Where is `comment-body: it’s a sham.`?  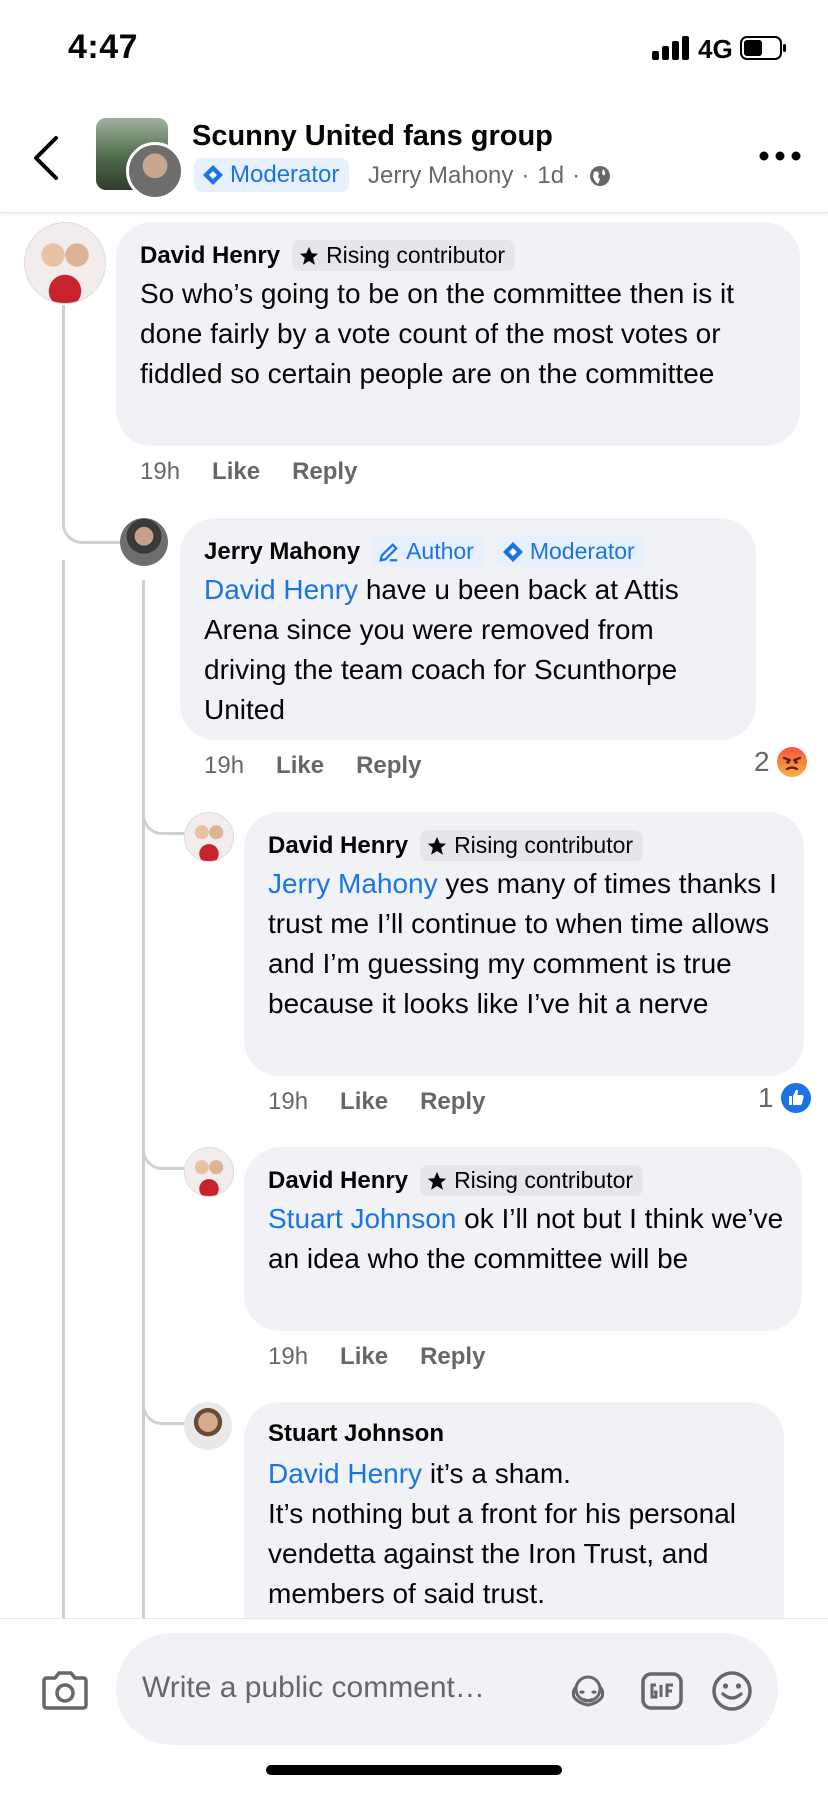
comment-body: it’s a sham. is located at coordinates (496, 1473).